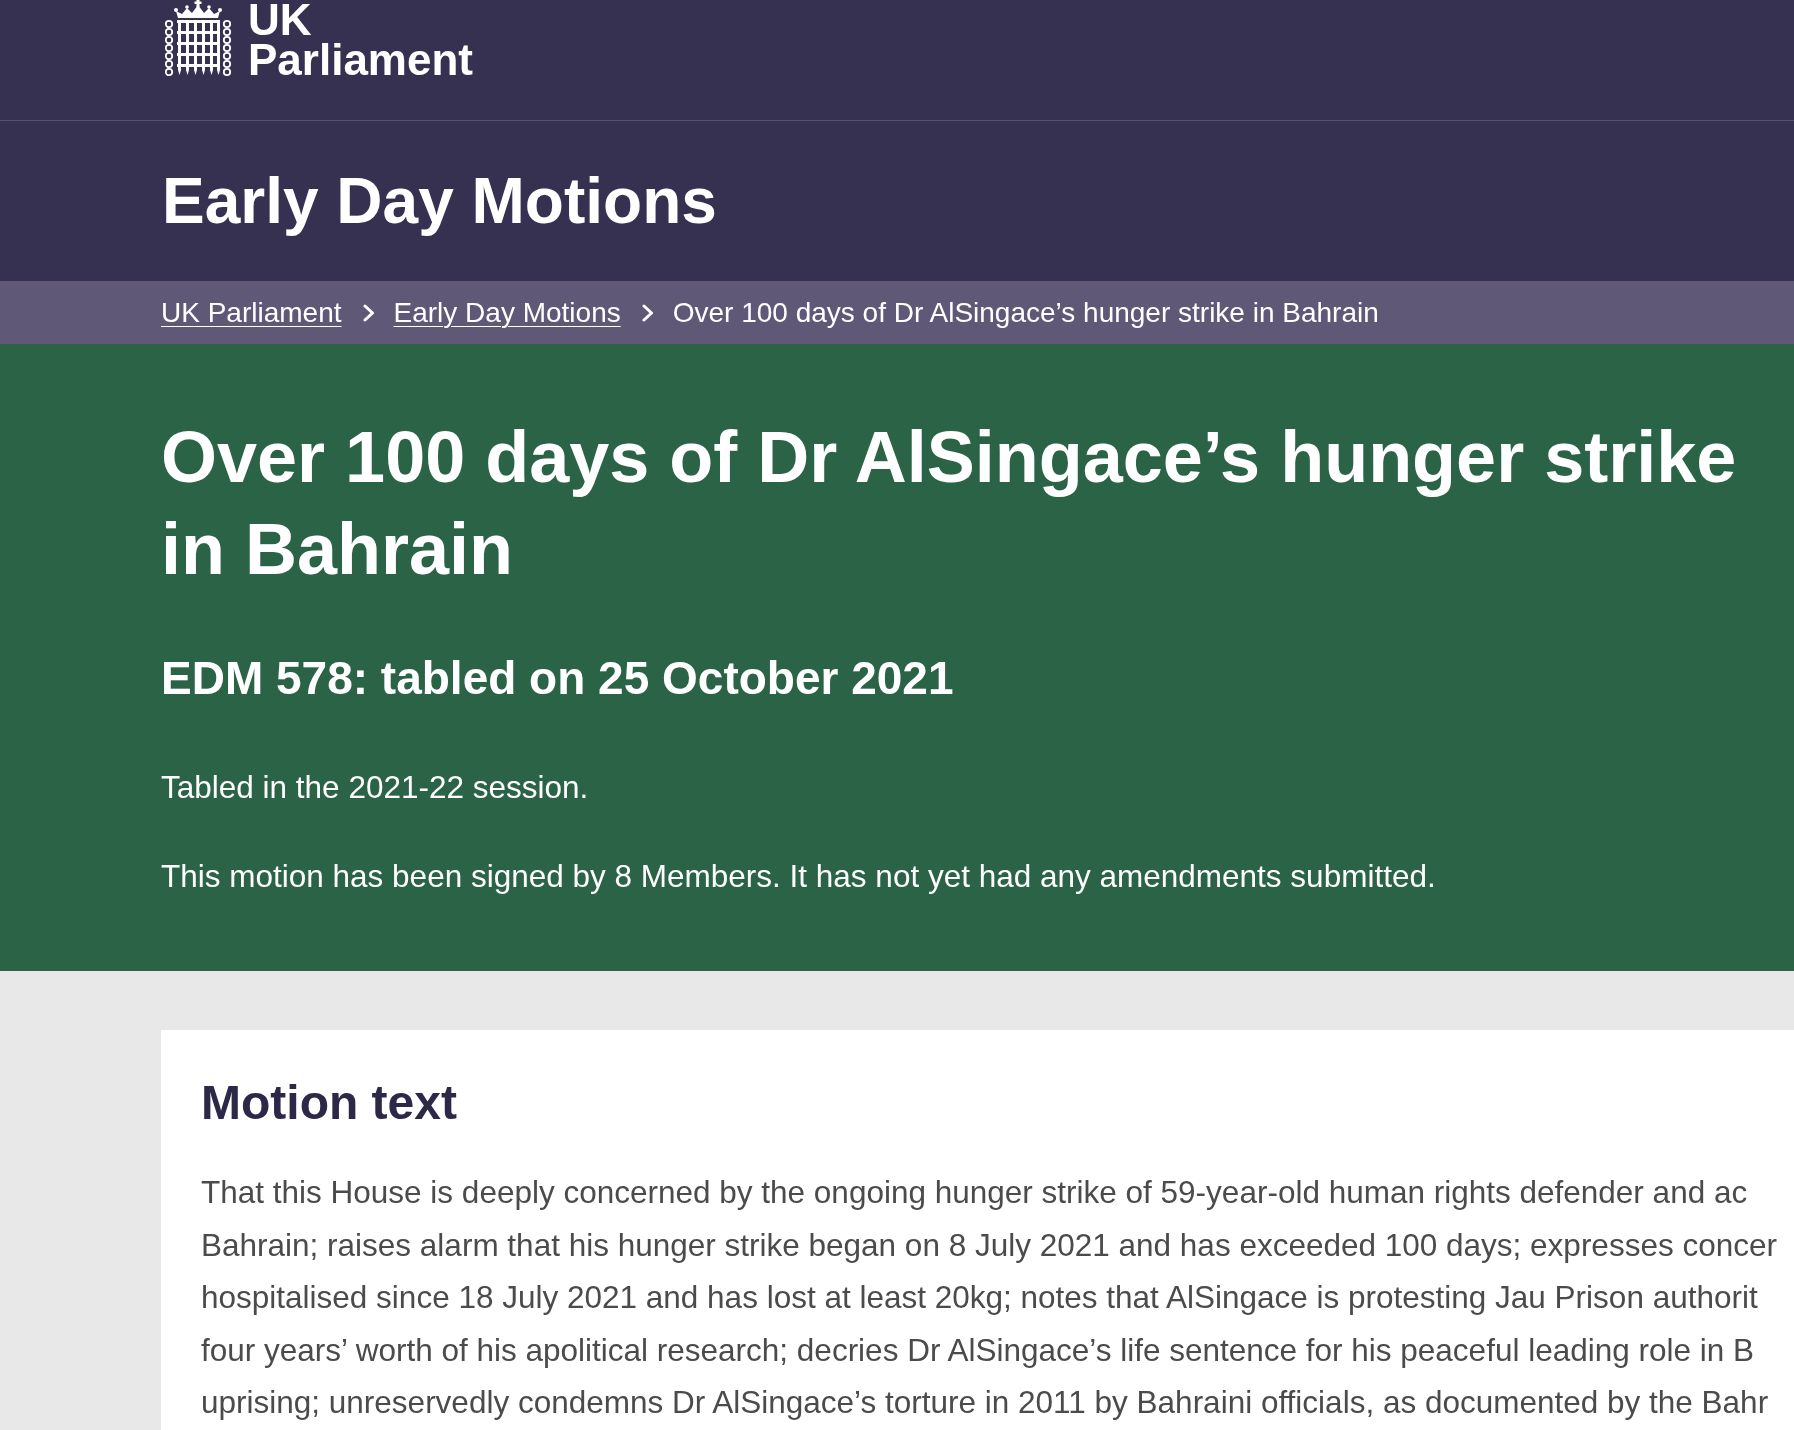 The height and width of the screenshot is (1430, 1794). What do you see at coordinates (251, 312) in the screenshot?
I see `breadcrumb-link: UK Parliament` at bounding box center [251, 312].